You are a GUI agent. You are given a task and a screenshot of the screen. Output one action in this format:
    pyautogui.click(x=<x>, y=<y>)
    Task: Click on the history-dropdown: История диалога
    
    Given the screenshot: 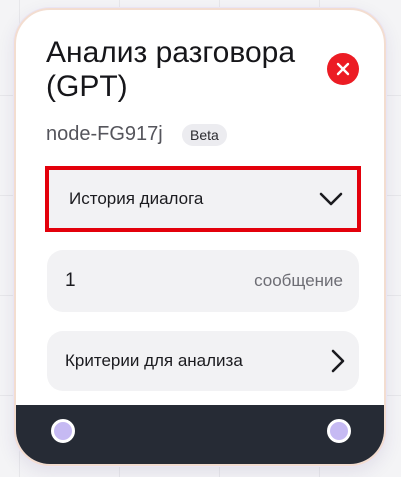 What is the action you would take?
    pyautogui.click(x=203, y=199)
    